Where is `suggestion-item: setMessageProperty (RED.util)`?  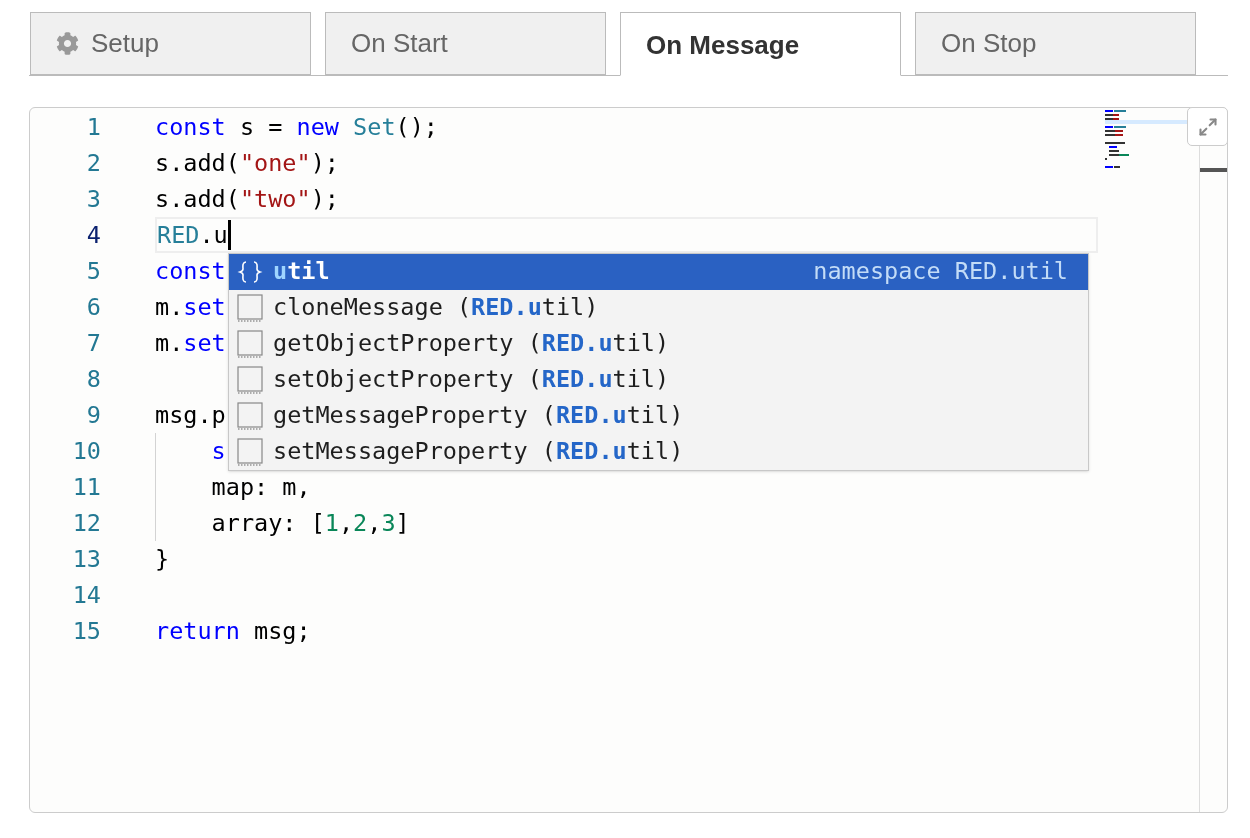
suggestion-item: setMessageProperty (RED.util) is located at coordinates (658, 452).